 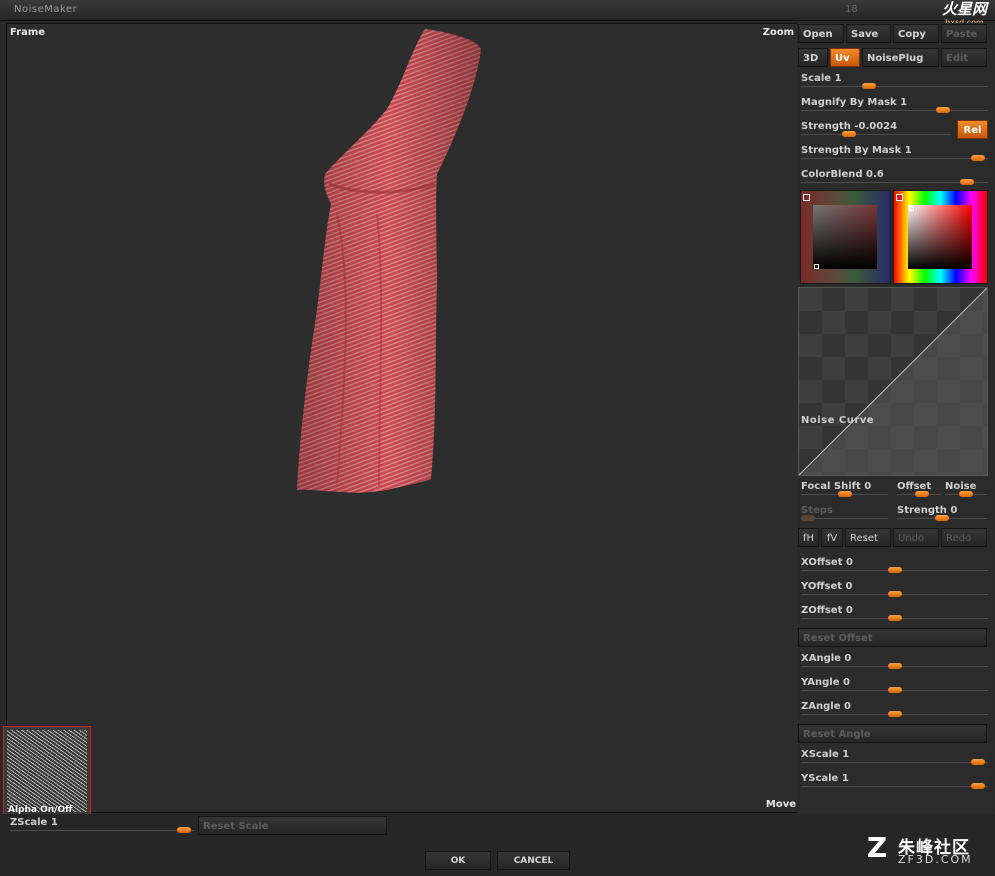 I want to click on scale-knob, so click(x=868, y=86).